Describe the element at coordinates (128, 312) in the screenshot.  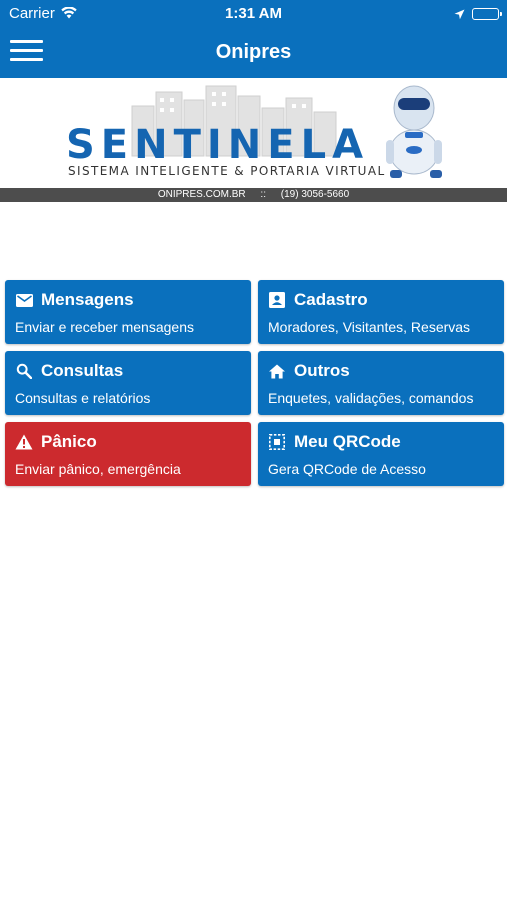
I see `mensagens-button: Mensagens Enviar e receber mensagens` at that location.